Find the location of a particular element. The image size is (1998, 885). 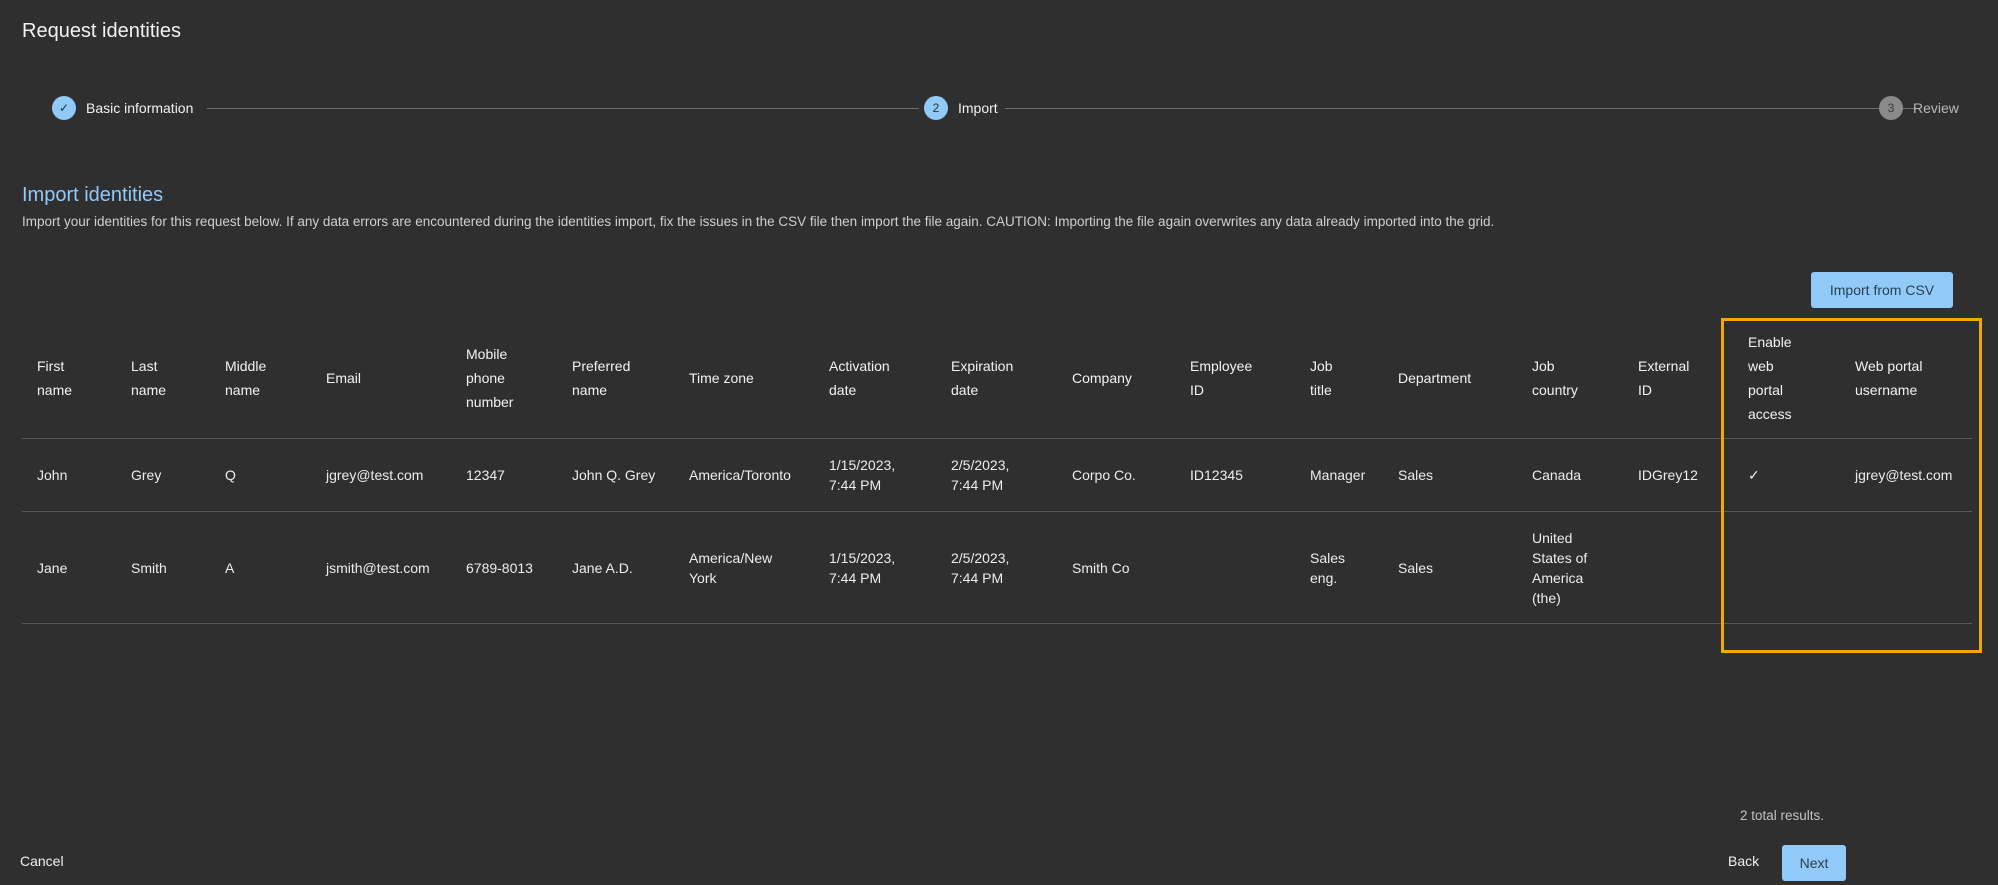

column-header: External ID is located at coordinates (1678, 378).